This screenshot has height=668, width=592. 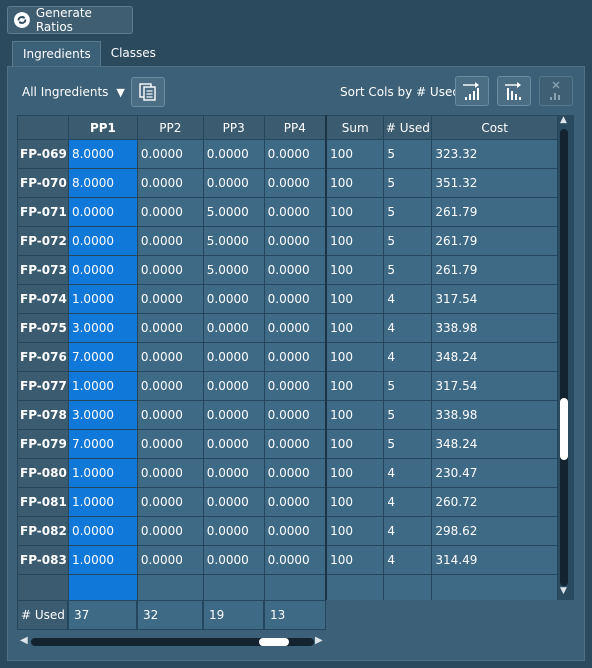 I want to click on row-header: FP-078, so click(x=43, y=415).